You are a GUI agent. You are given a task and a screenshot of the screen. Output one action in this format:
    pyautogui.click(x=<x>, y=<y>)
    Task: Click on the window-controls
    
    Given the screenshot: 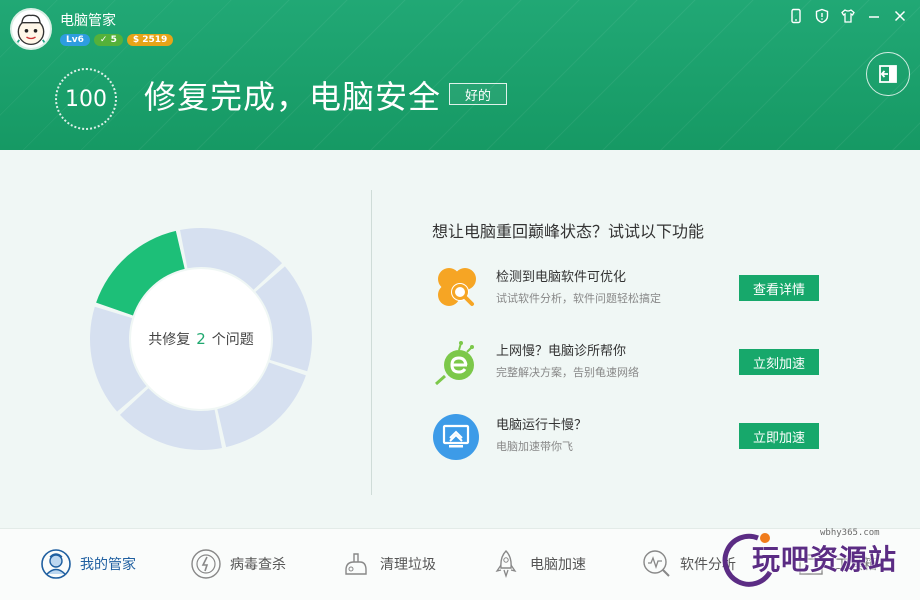 What is the action you would take?
    pyautogui.click(x=848, y=16)
    